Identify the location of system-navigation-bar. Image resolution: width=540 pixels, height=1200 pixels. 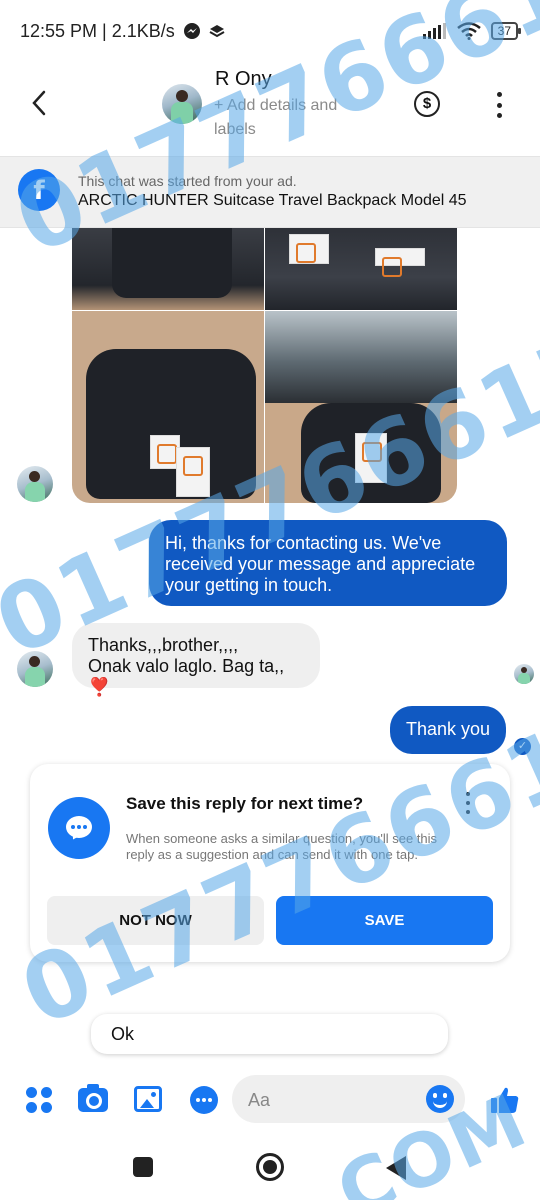
(270, 1168).